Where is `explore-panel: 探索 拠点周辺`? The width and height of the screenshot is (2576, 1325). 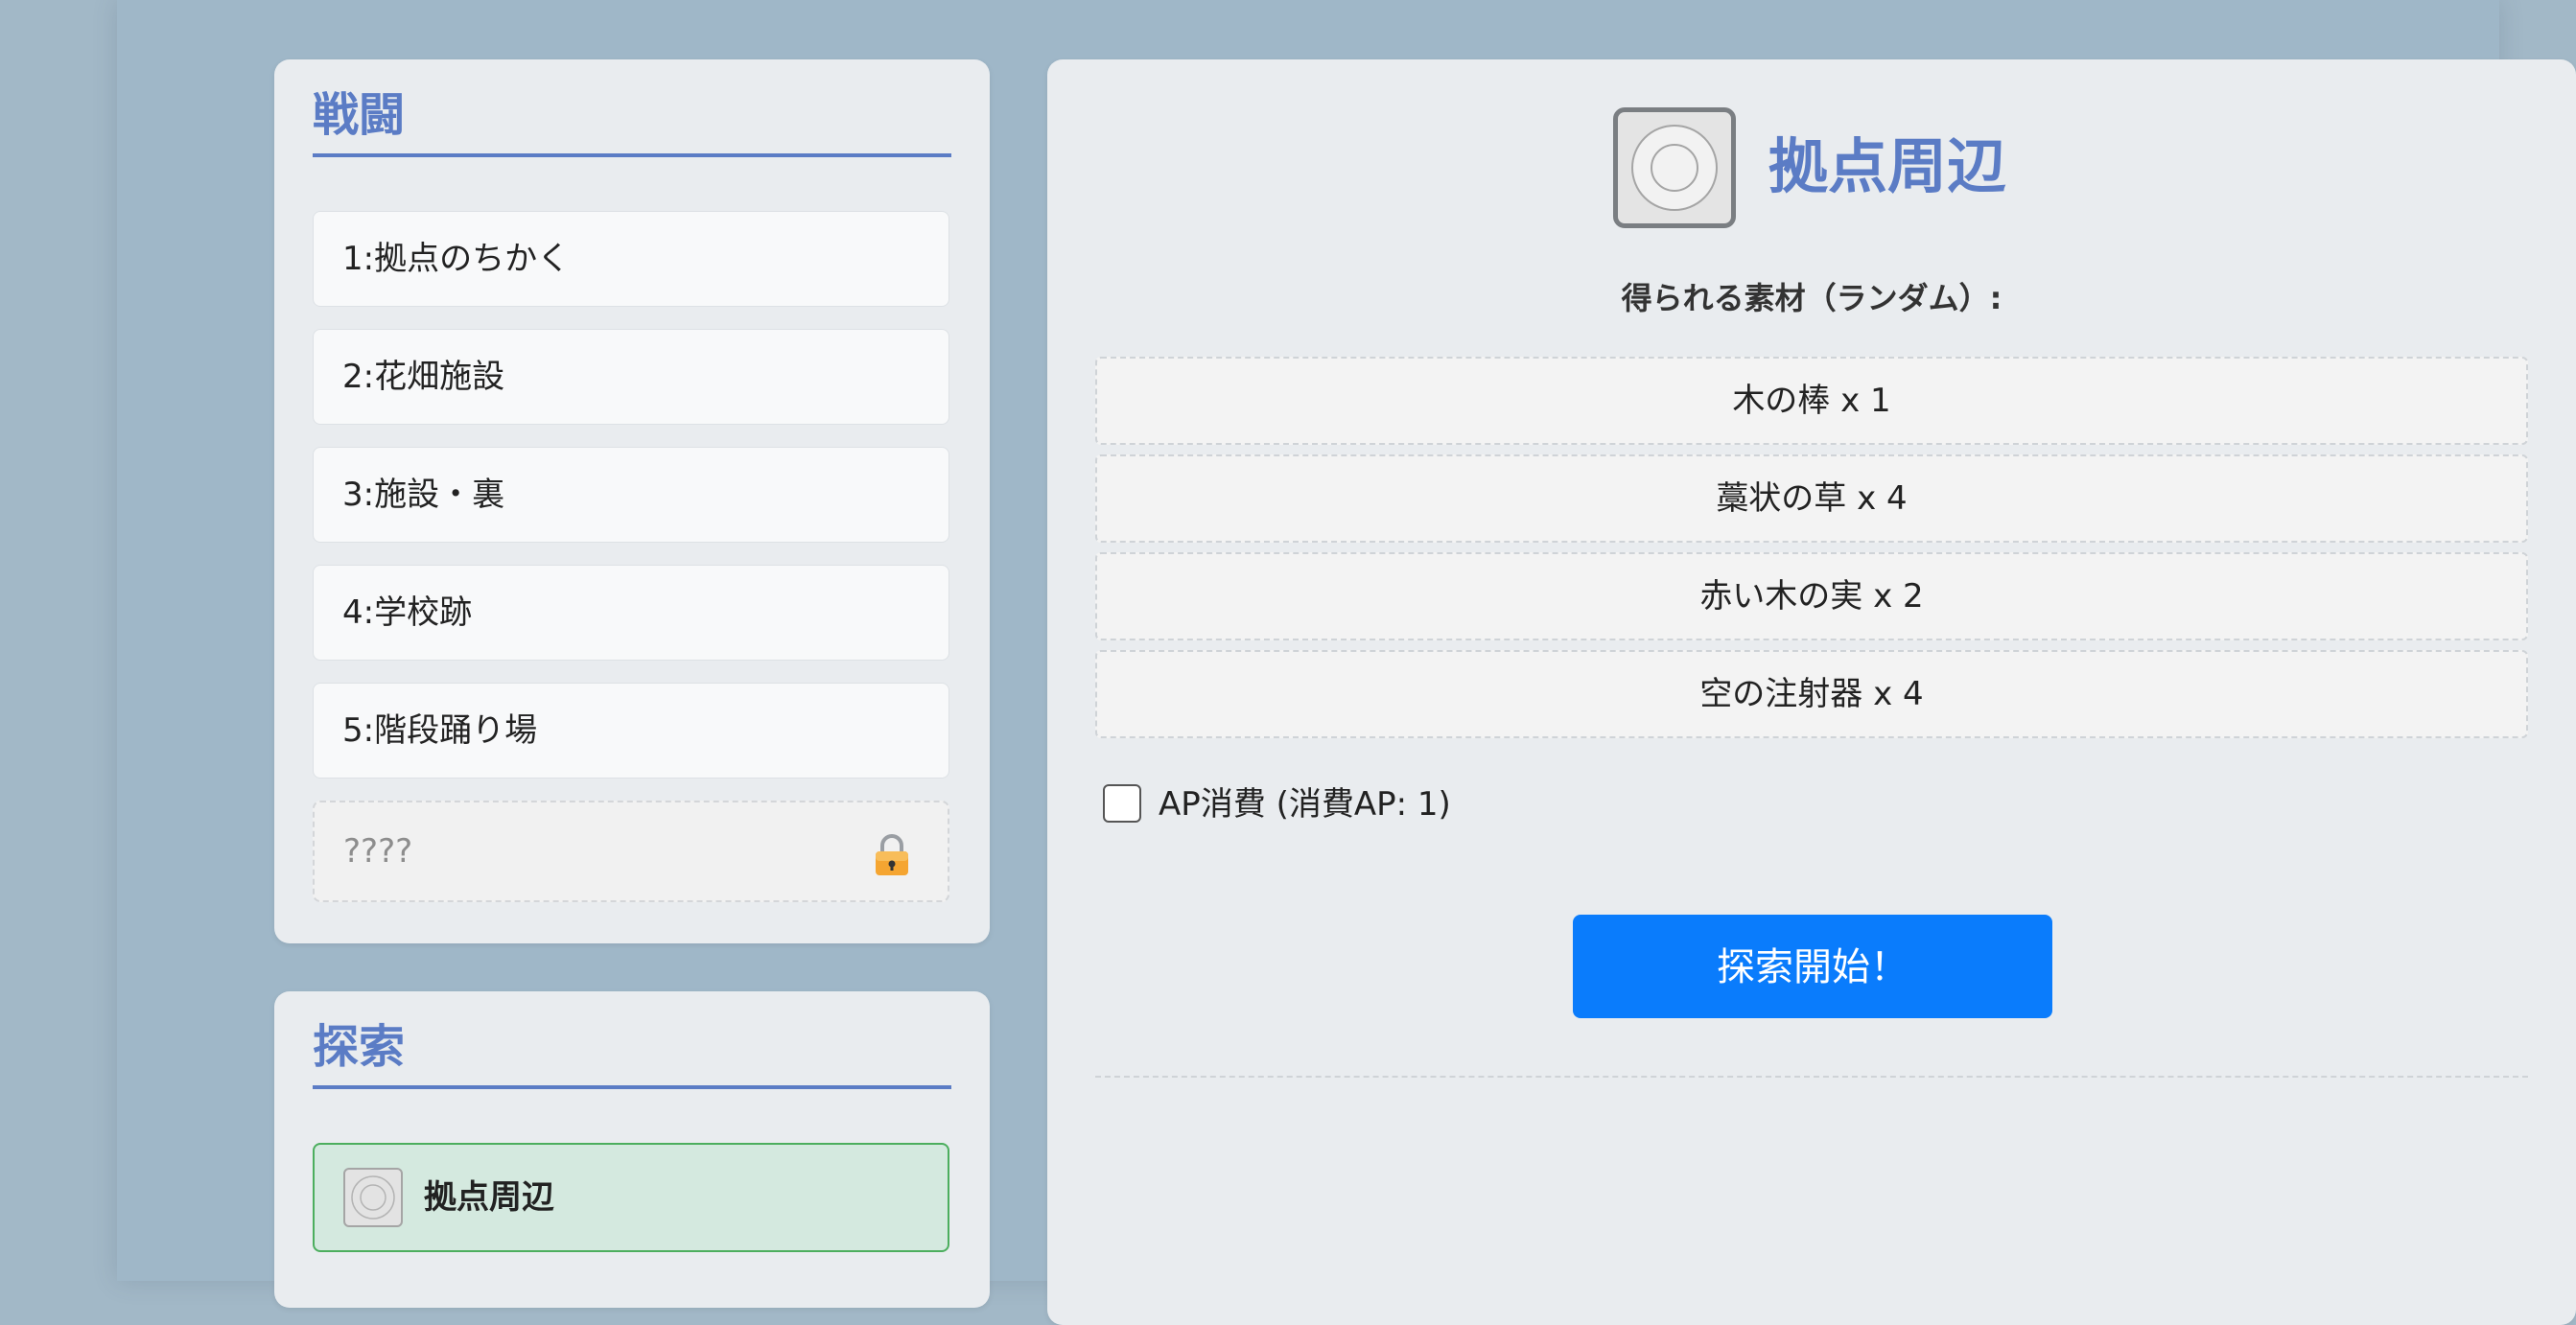
explore-panel: 探索 拠点周辺 is located at coordinates (632, 1149).